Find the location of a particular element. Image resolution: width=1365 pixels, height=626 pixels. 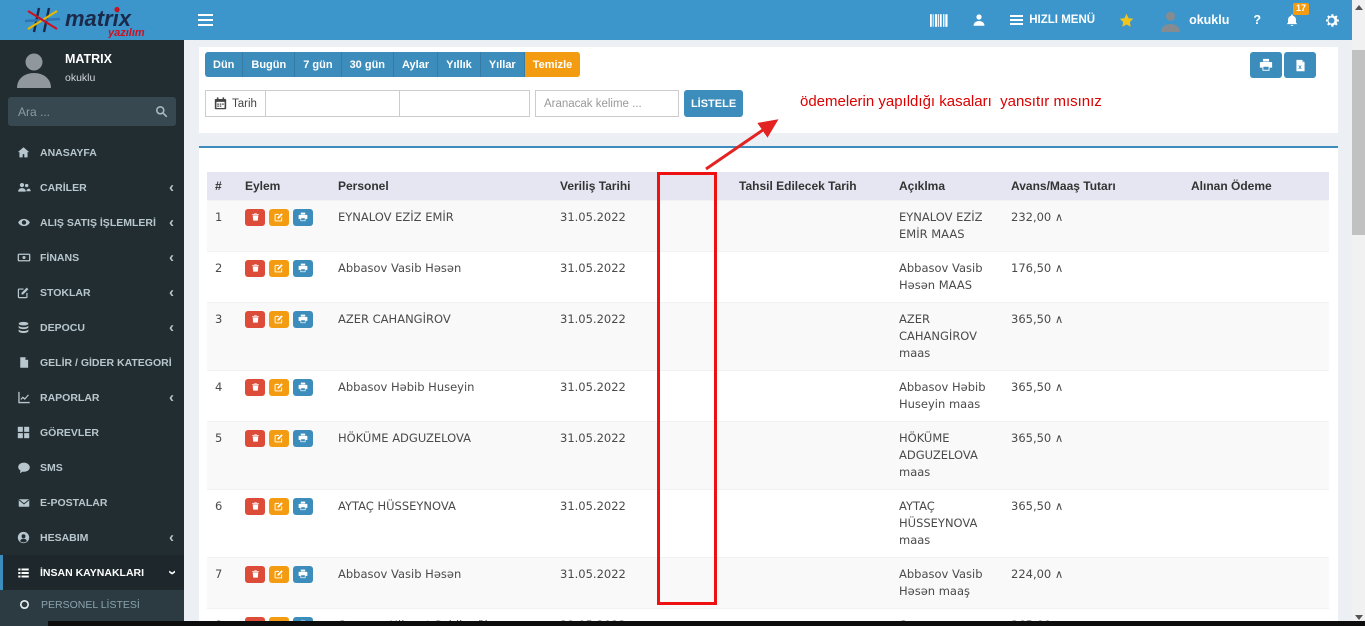

column-header-verili-tarihi: Veriliş Tarihi is located at coordinates (600, 186).